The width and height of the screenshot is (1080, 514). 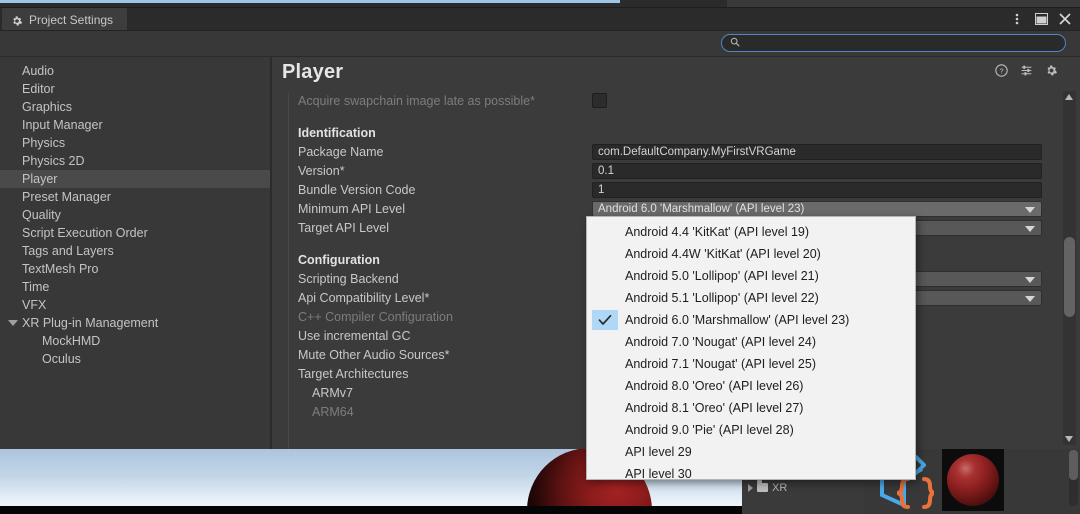 I want to click on preset-icon, so click(x=1026, y=73).